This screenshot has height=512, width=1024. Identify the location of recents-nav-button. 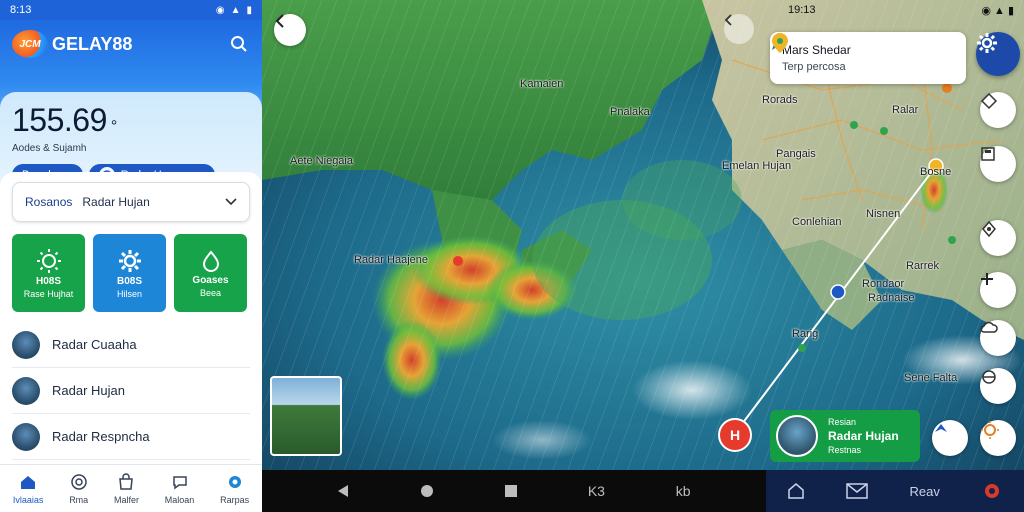
(511, 491).